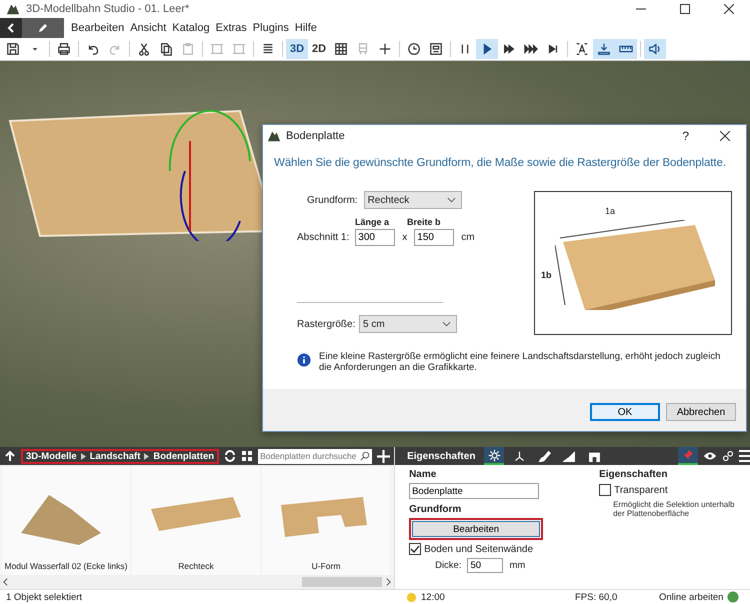  What do you see at coordinates (10, 456) in the screenshot?
I see `up-arrow-icon` at bounding box center [10, 456].